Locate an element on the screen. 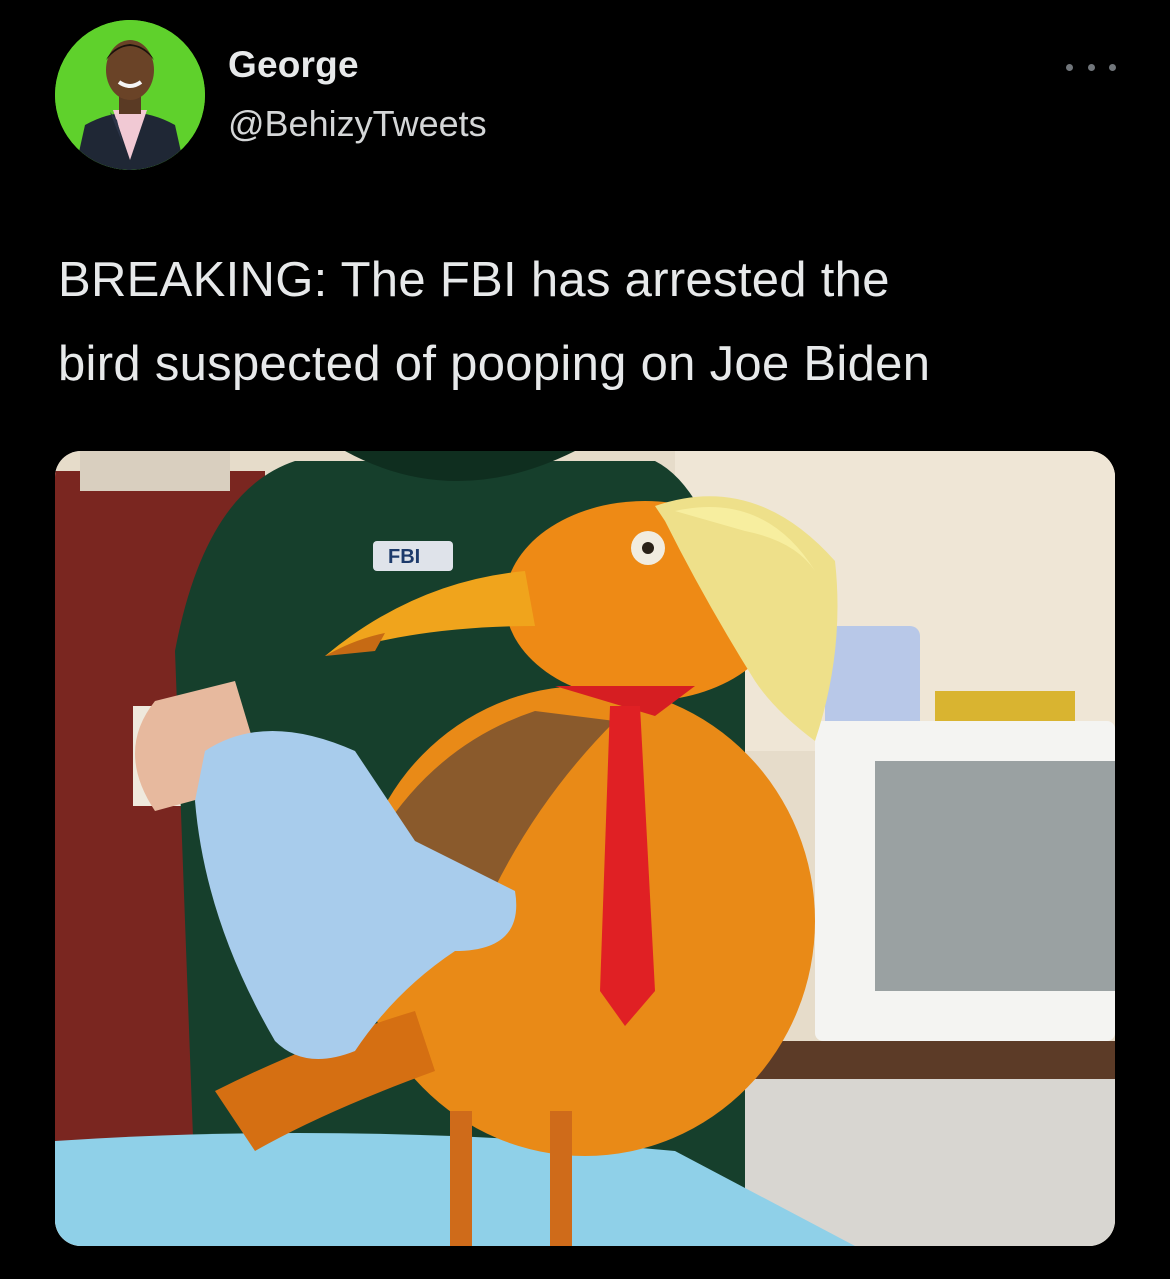 Image resolution: width=1170 pixels, height=1279 pixels. profile-avatar is located at coordinates (130, 95).